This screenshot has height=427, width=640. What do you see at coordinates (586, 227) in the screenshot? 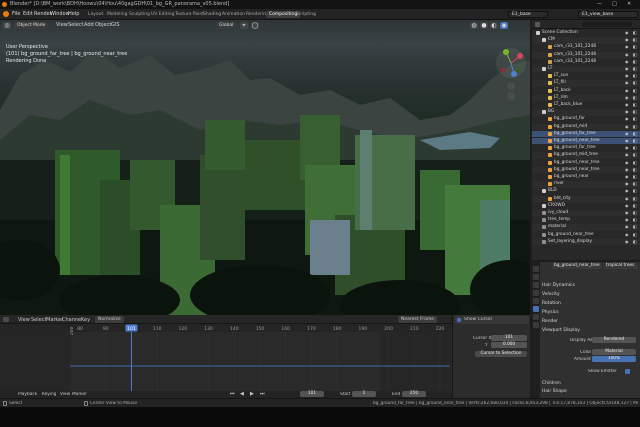
I see `outliner-row: material ◉ ◧` at bounding box center [586, 227].